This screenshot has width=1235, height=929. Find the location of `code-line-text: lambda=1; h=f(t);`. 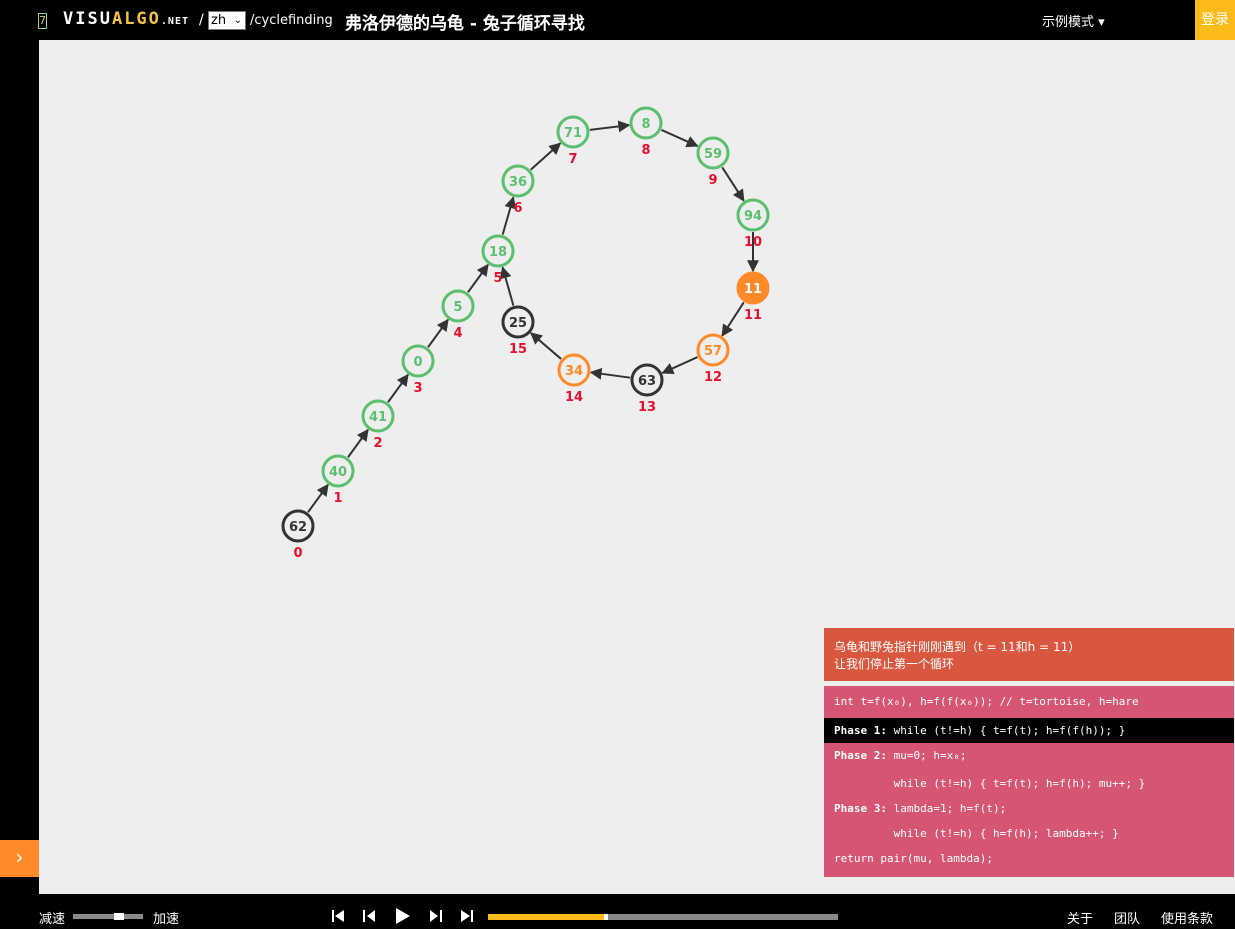

code-line-text: lambda=1; h=f(t); is located at coordinates (950, 808).